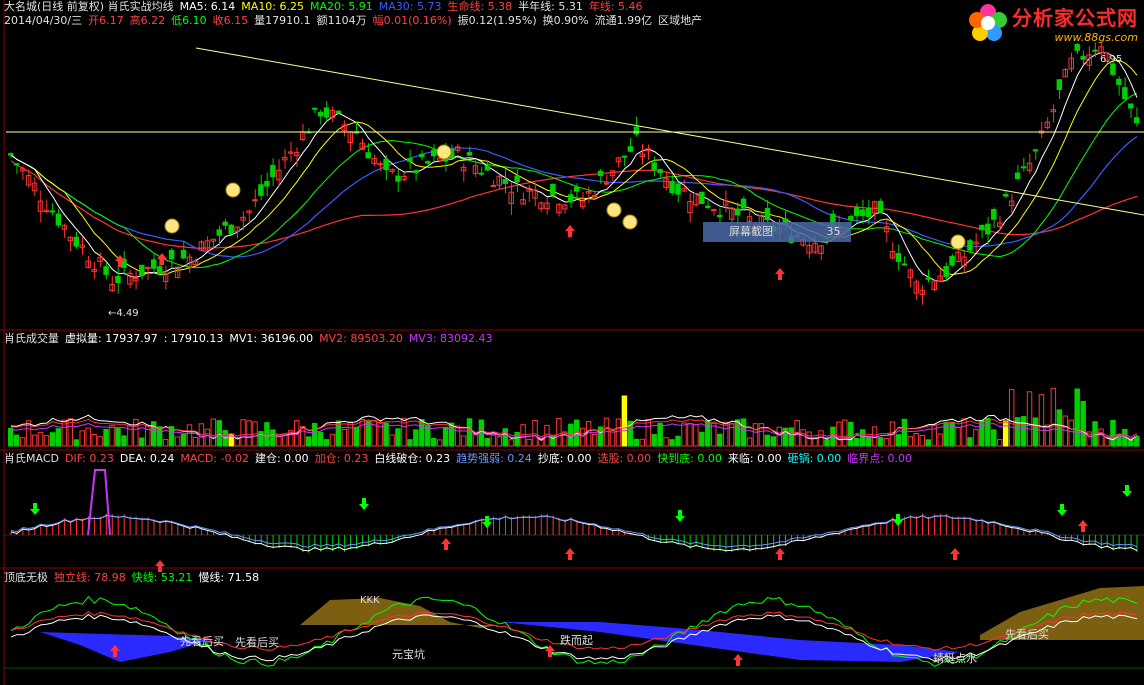 This screenshot has width=1144, height=685. I want to click on indicator-label: 先看后买, so click(202, 641).